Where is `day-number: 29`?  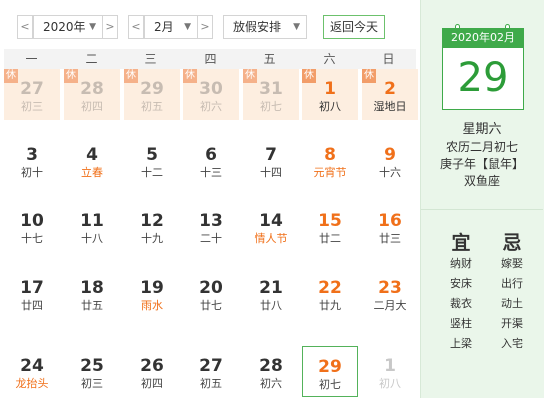
day-number: 29 is located at coordinates (152, 89).